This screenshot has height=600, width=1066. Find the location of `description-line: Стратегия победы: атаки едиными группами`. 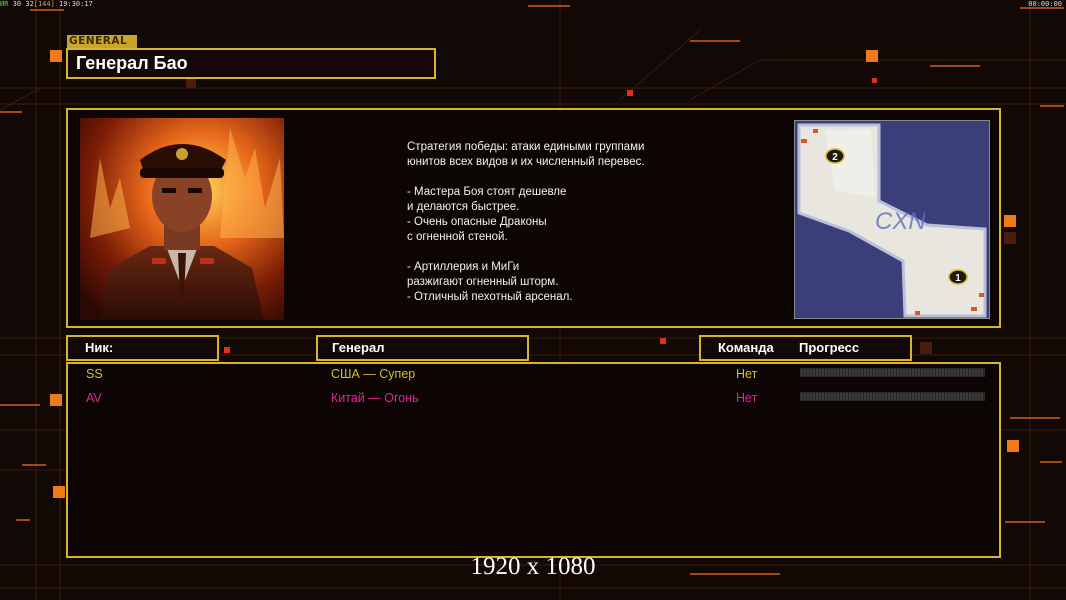

description-line: Стратегия победы: атаки едиными группами is located at coordinates (526, 147).